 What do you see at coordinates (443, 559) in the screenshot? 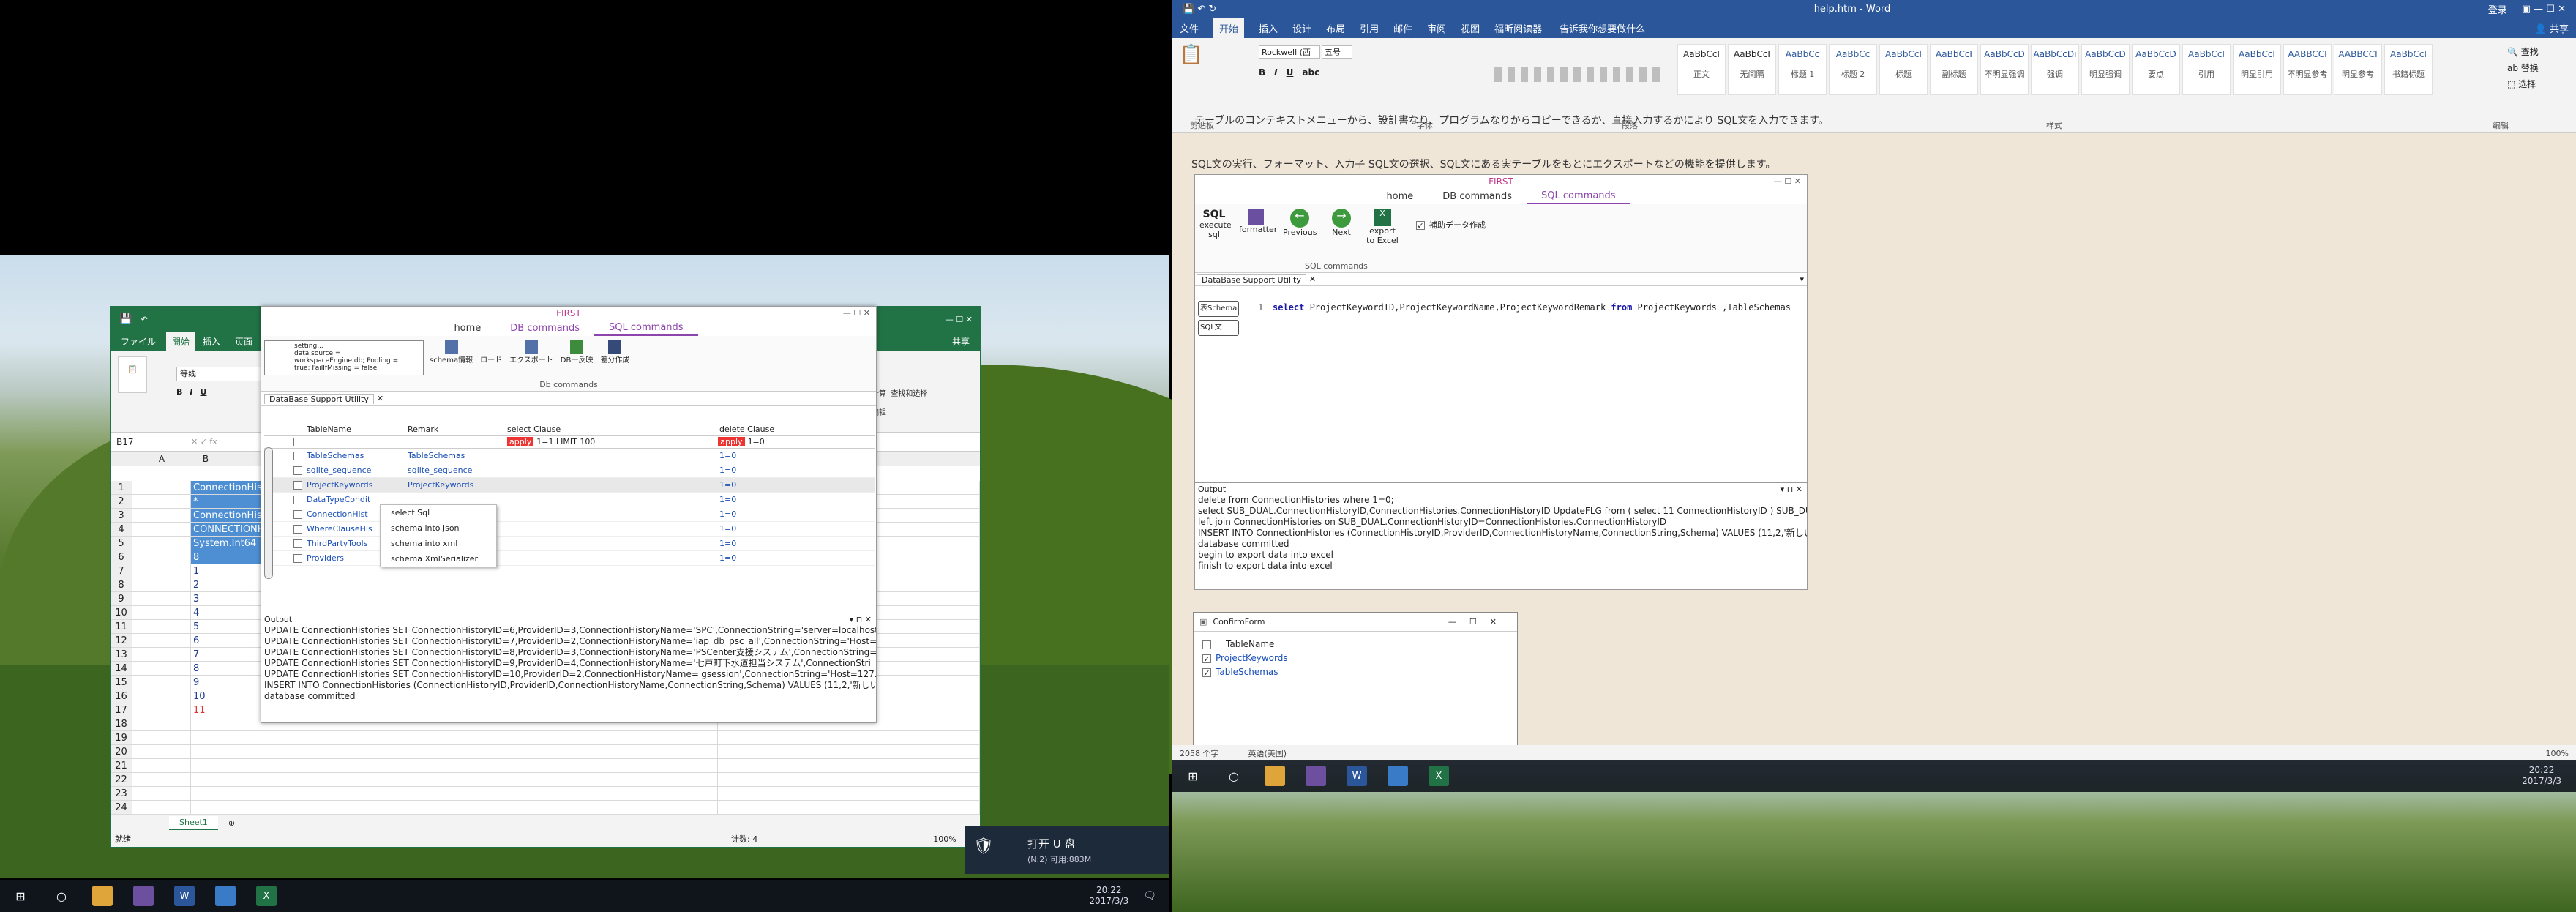
I see `menu-schema-xmlserializer: schema XmlSerializer` at bounding box center [443, 559].